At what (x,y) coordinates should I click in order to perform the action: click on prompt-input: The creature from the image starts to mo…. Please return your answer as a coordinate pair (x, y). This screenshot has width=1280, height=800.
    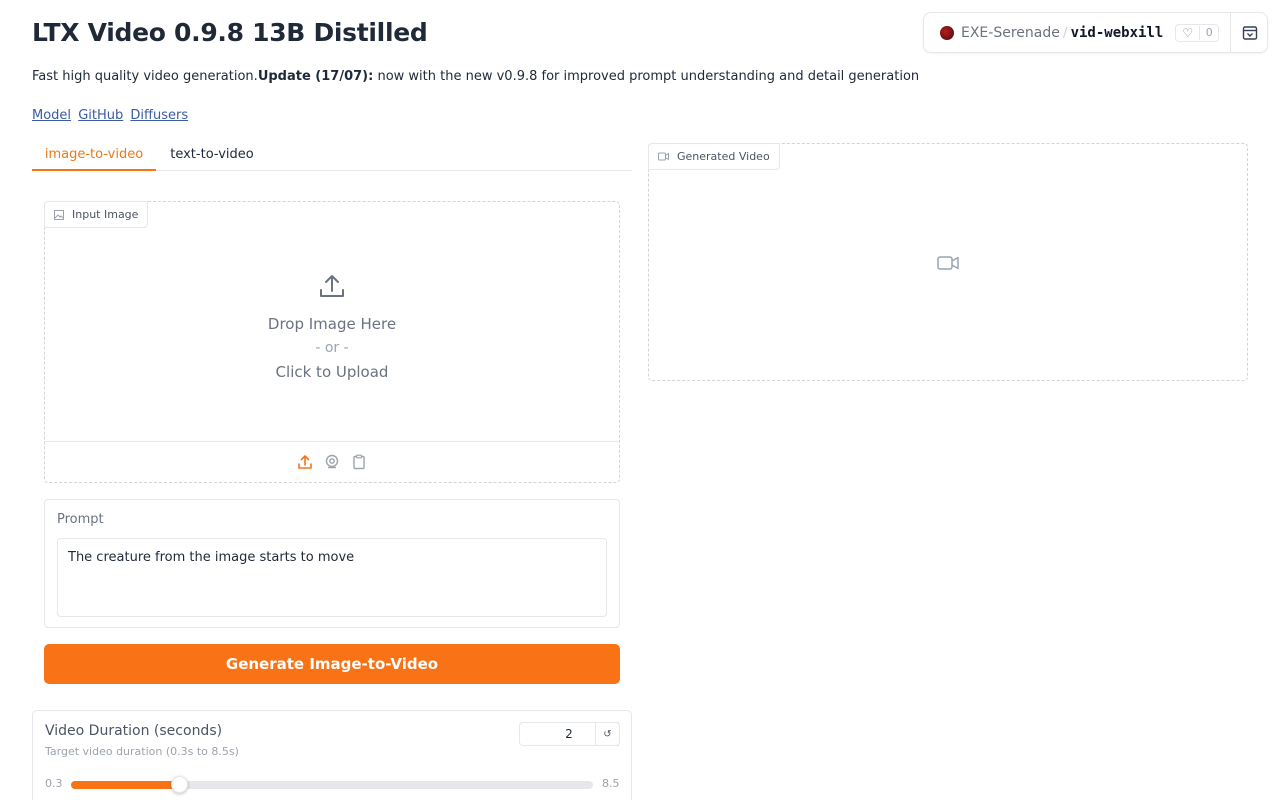
    Looking at the image, I should click on (332, 577).